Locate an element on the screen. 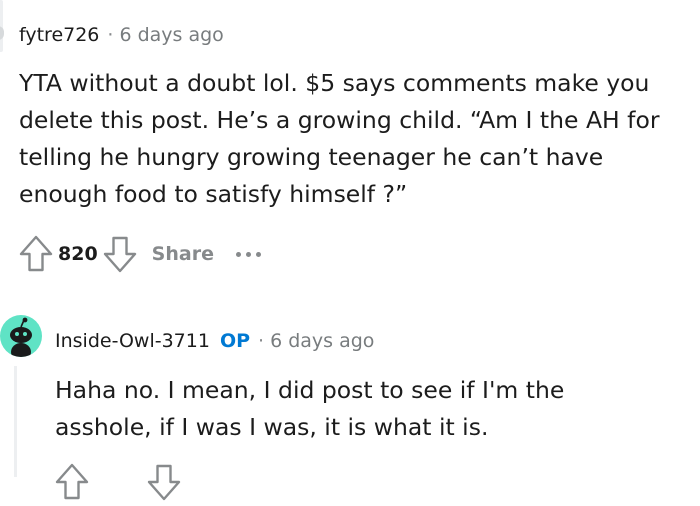 The image size is (700, 506). vote-count: 820 is located at coordinates (78, 254).